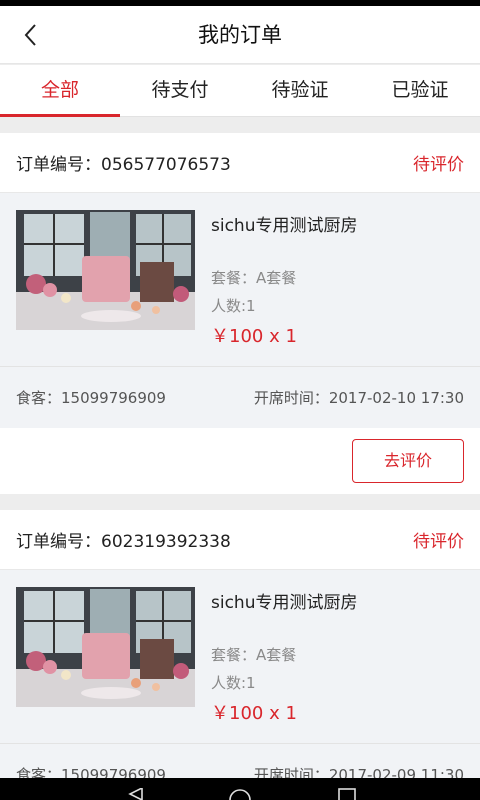  I want to click on open-time: 开席时间：2017-02-10 17:30, so click(358, 398).